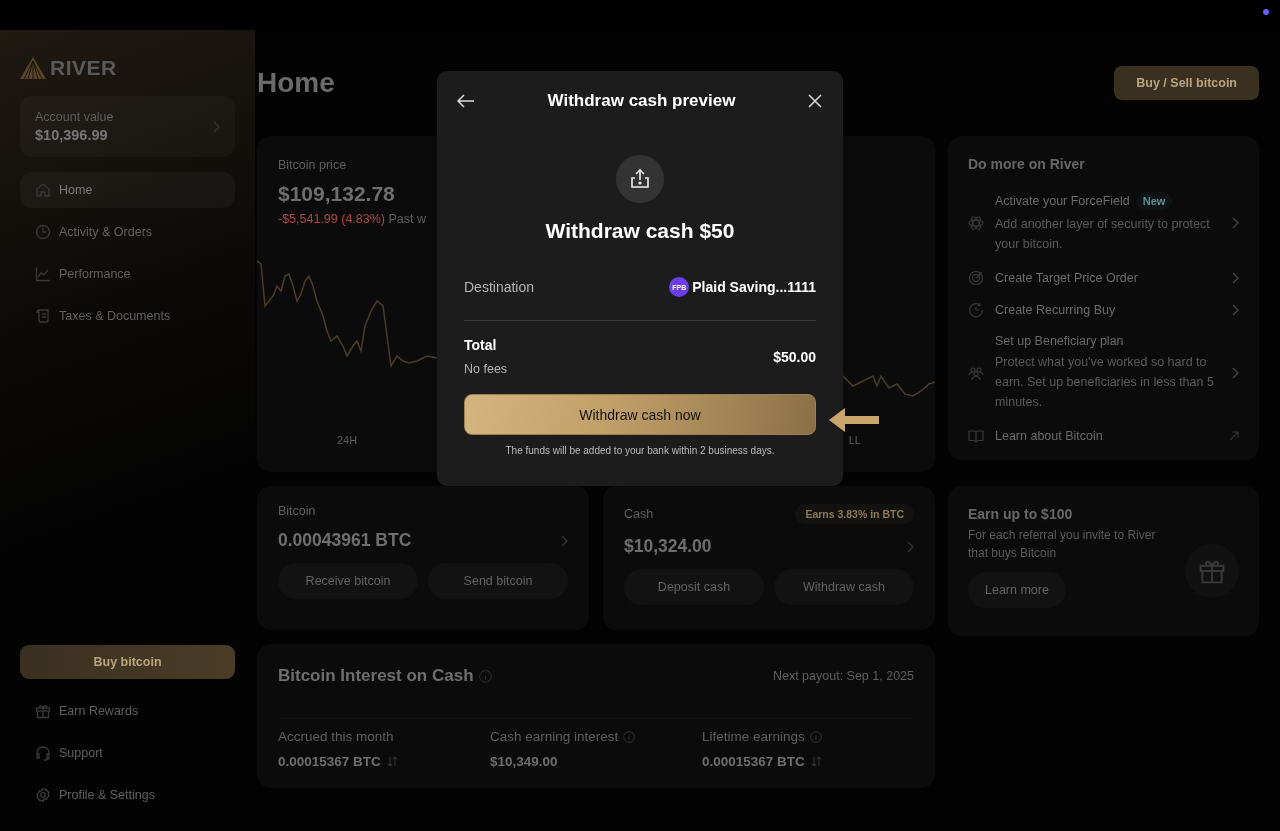  What do you see at coordinates (976, 278) in the screenshot?
I see `target-icon` at bounding box center [976, 278].